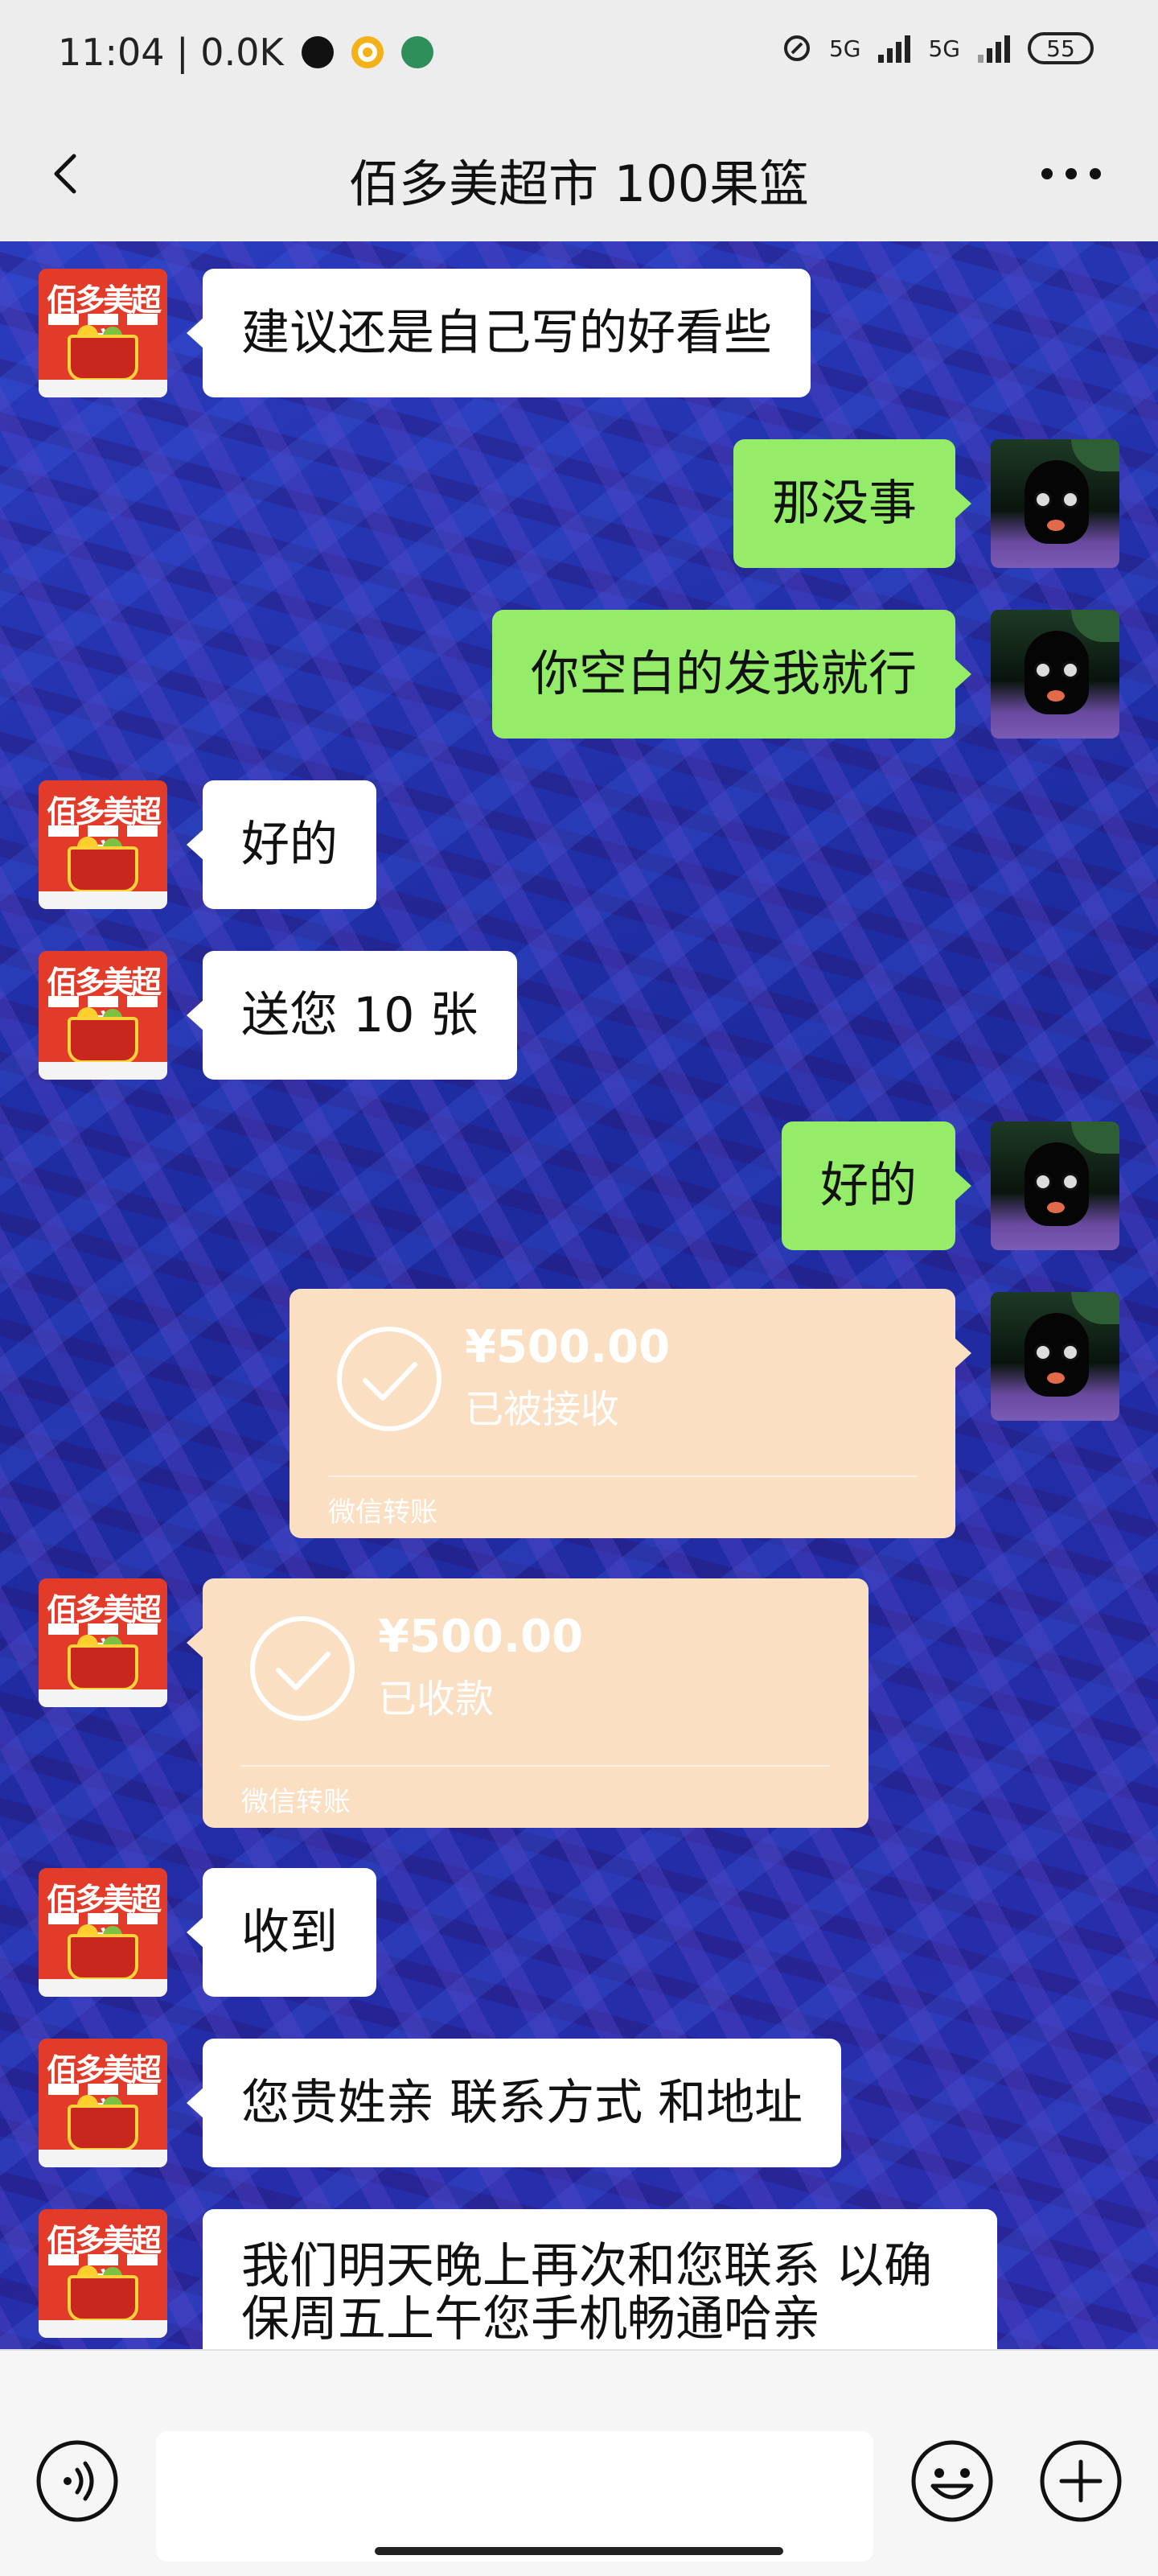 This screenshot has width=1158, height=2576. What do you see at coordinates (317, 52) in the screenshot?
I see `app-notification-icon` at bounding box center [317, 52].